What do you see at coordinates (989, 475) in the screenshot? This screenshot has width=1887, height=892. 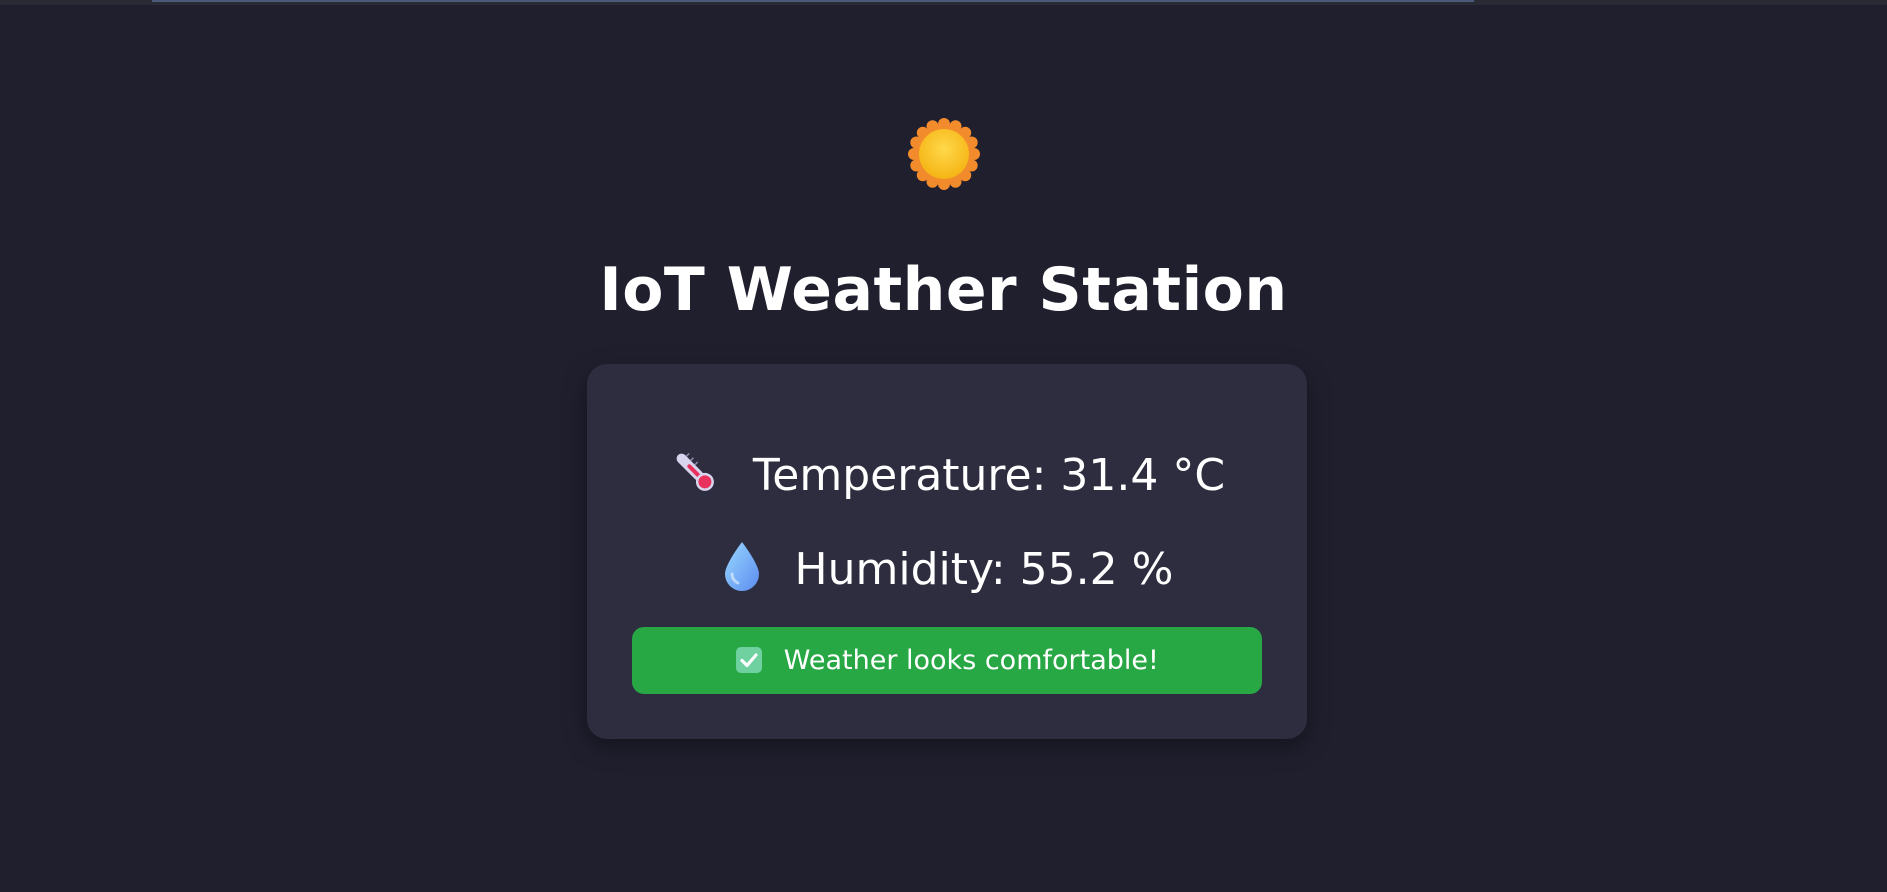 I see `temperature-label: Temperature: 31.4 °C` at bounding box center [989, 475].